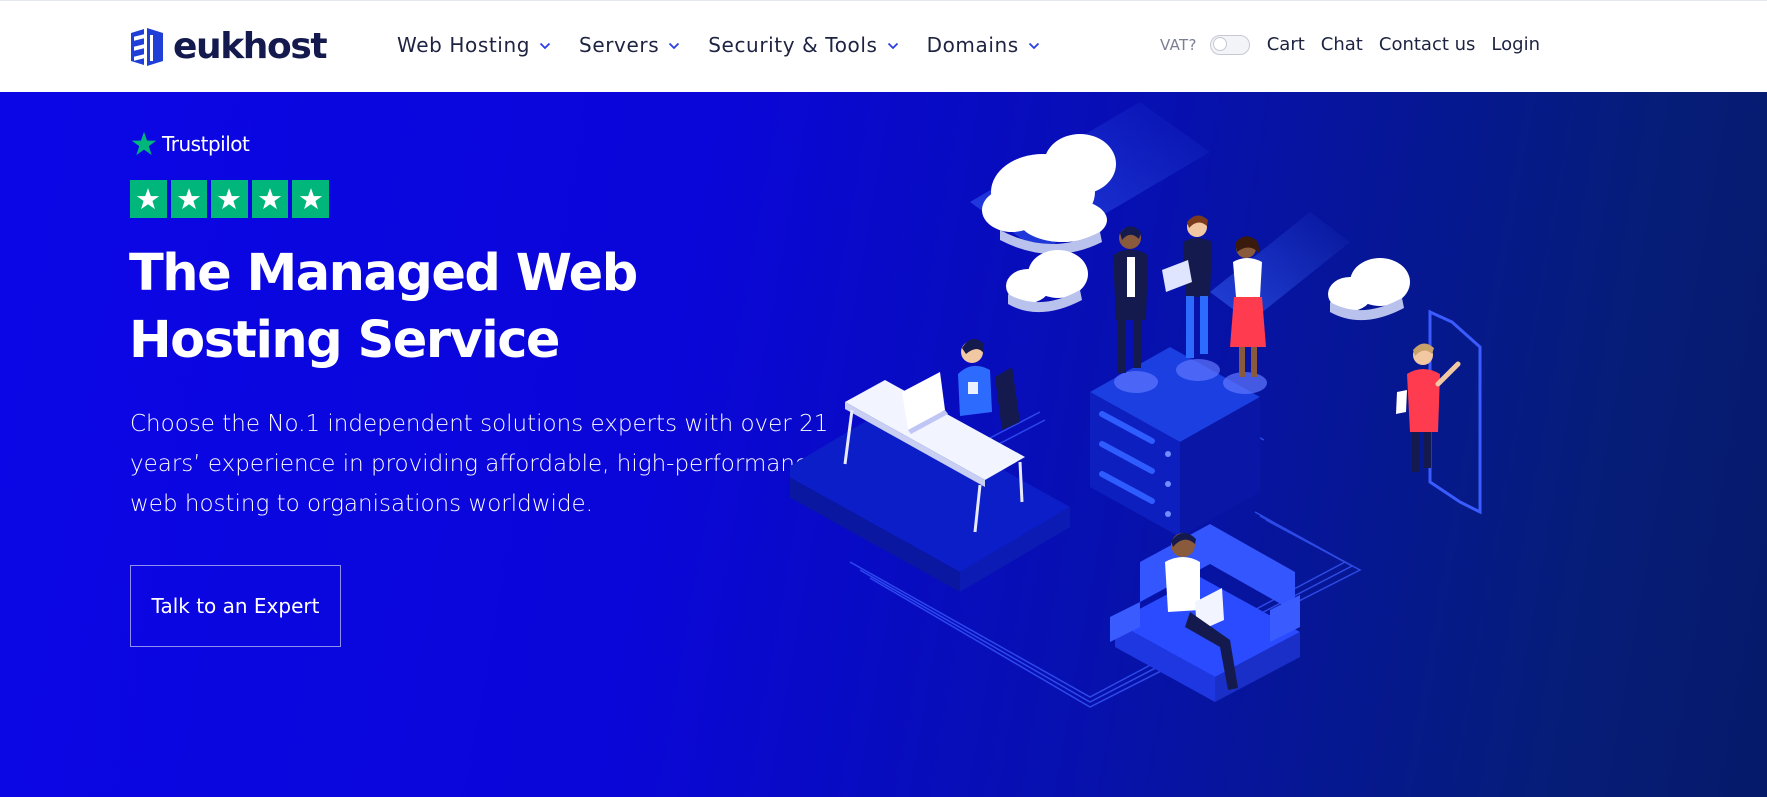 This screenshot has width=1767, height=797. Describe the element at coordinates (972, 45) in the screenshot. I see `nav-item-label: Domains` at that location.